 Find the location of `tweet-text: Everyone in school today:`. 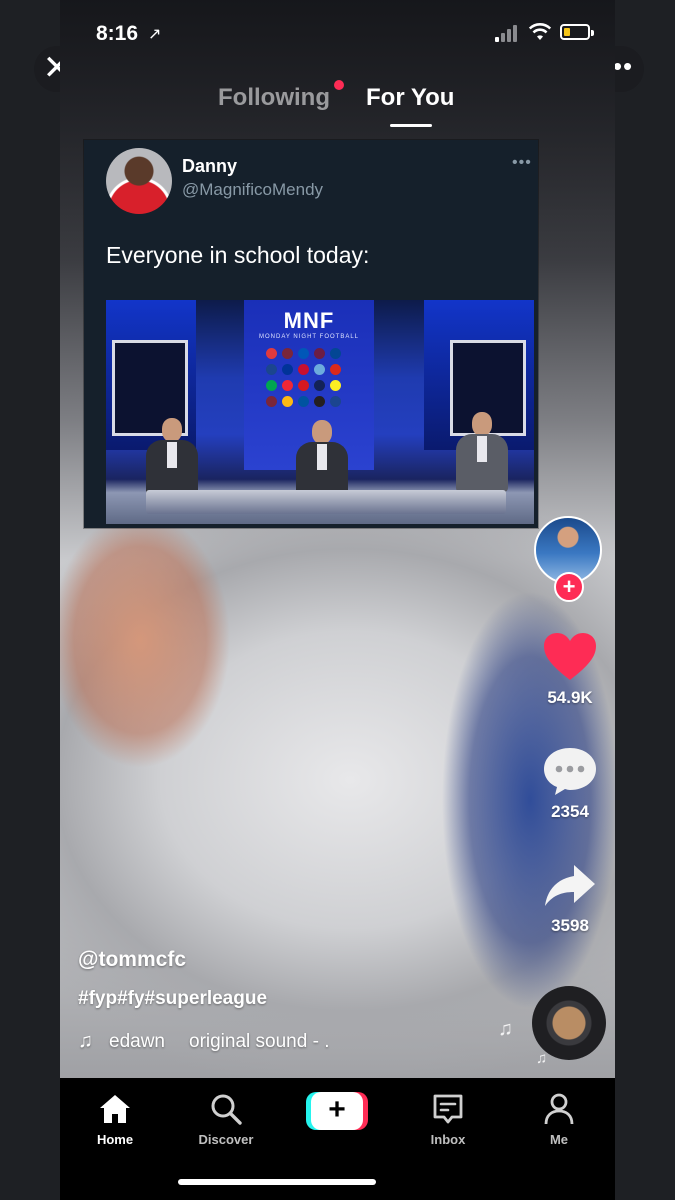

tweet-text: Everyone in school today: is located at coordinates (238, 255).